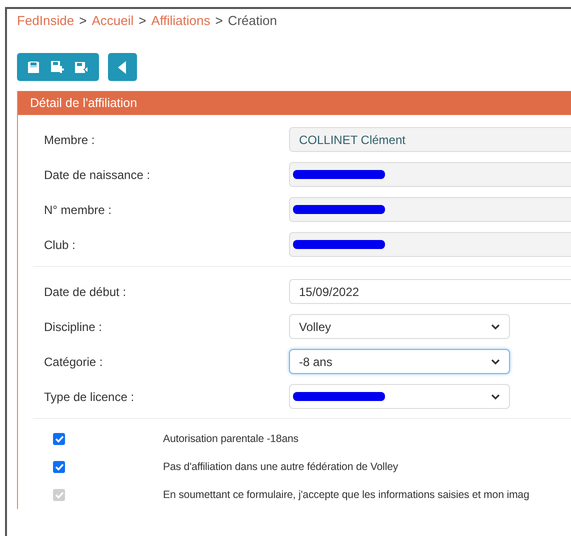 The image size is (571, 536). What do you see at coordinates (294, 103) in the screenshot?
I see `panel-title: Détail de l'affiliation` at bounding box center [294, 103].